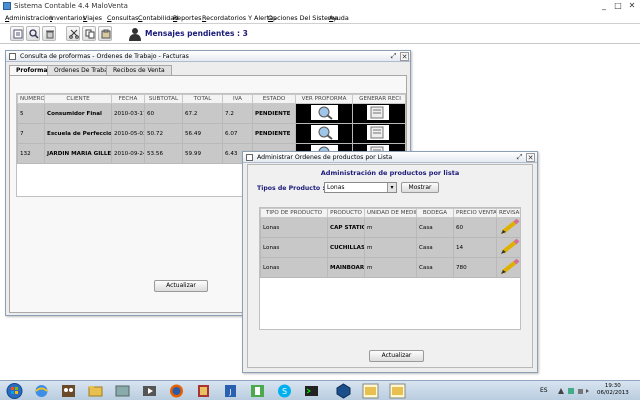 This screenshot has height=400, width=640. Describe the element at coordinates (187, 18) in the screenshot. I see `menu-reportes: Reportes` at that location.